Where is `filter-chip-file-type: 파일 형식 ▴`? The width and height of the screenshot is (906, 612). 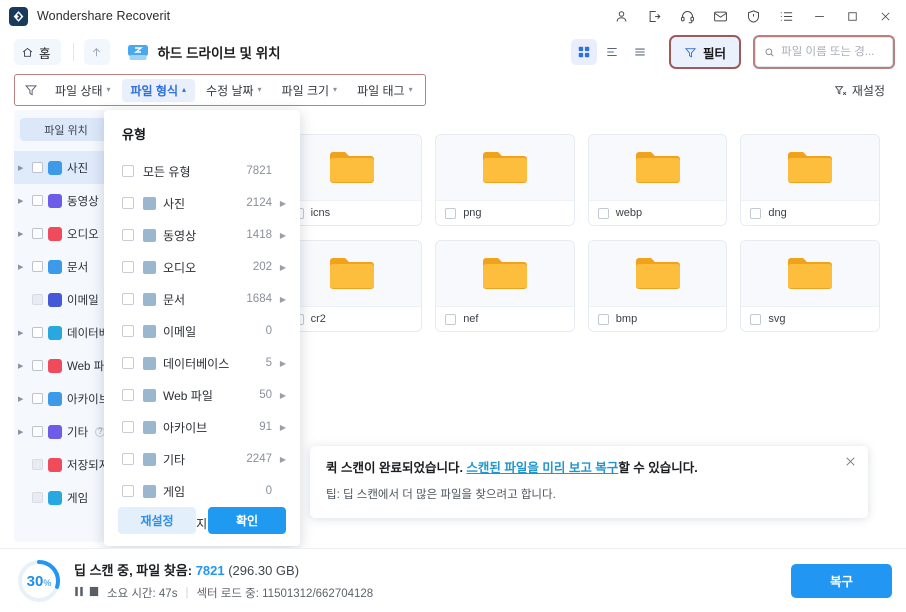 filter-chip-file-type: 파일 형식 ▴ is located at coordinates (158, 90).